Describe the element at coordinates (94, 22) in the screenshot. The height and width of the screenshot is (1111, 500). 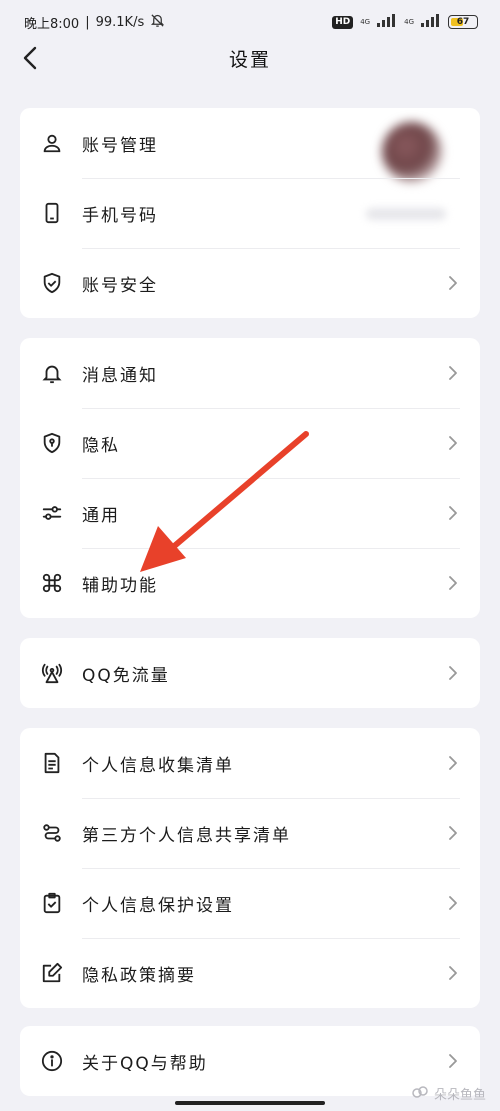
I see `status-left: 晚上8:00 | 99.1K/s` at that location.